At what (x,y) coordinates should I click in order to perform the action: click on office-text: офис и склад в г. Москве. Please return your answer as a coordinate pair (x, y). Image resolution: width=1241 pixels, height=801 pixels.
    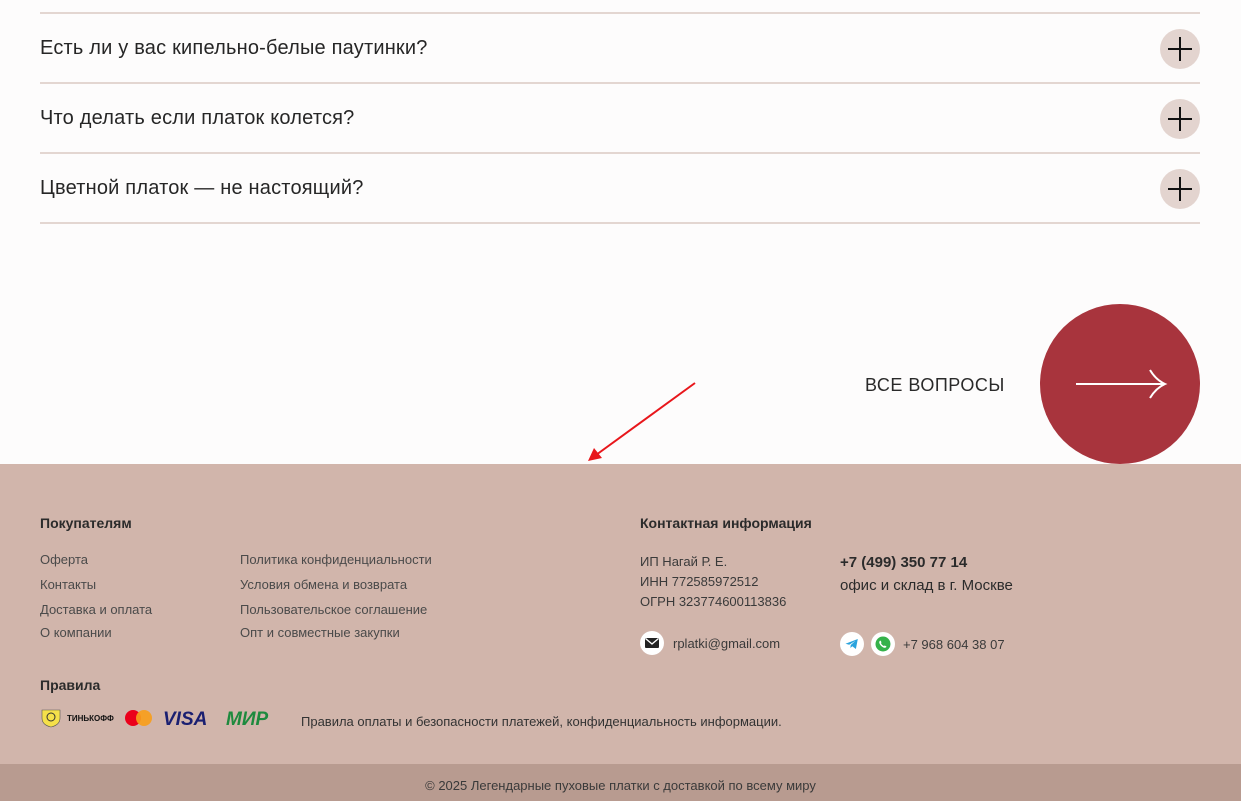
    Looking at the image, I should click on (926, 585).